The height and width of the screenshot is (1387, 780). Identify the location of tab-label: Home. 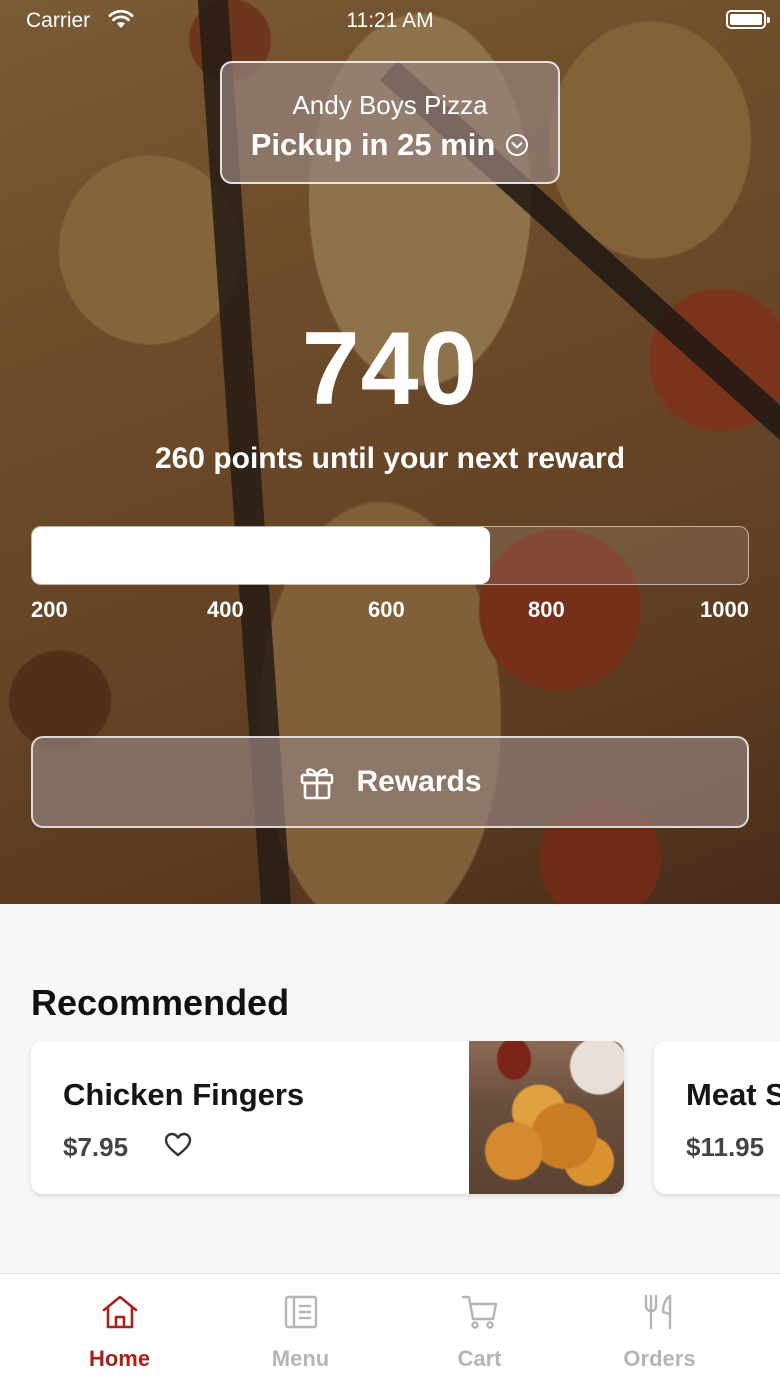
(119, 1358).